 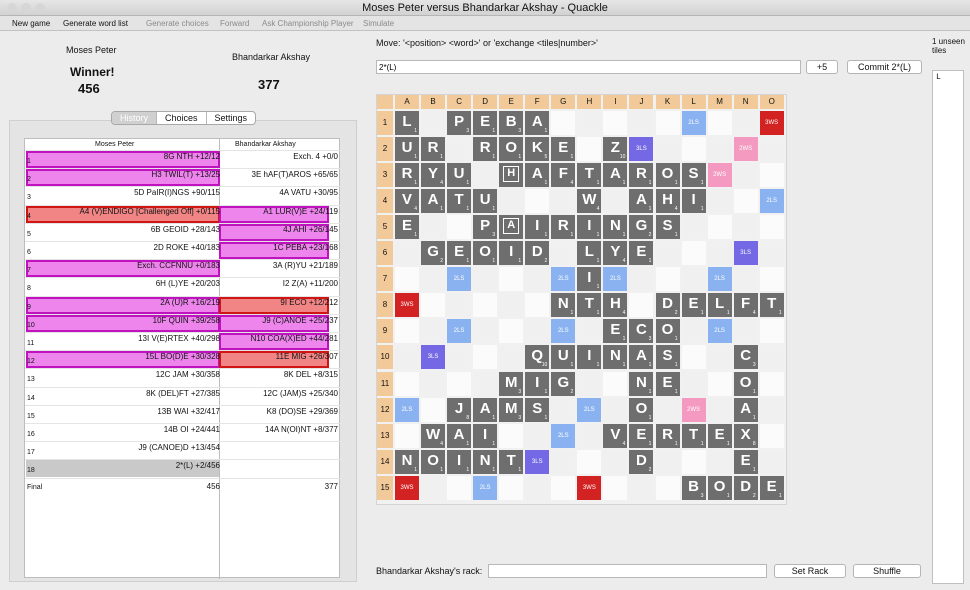 What do you see at coordinates (378, 23) in the screenshot?
I see `toolbar-simulate: Simulate` at bounding box center [378, 23].